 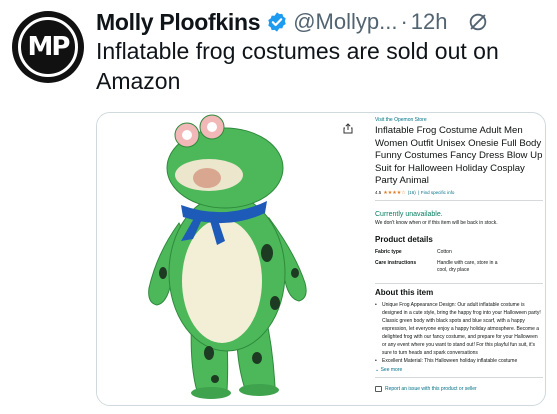 What do you see at coordinates (348, 128) in the screenshot?
I see `share-icon` at bounding box center [348, 128].